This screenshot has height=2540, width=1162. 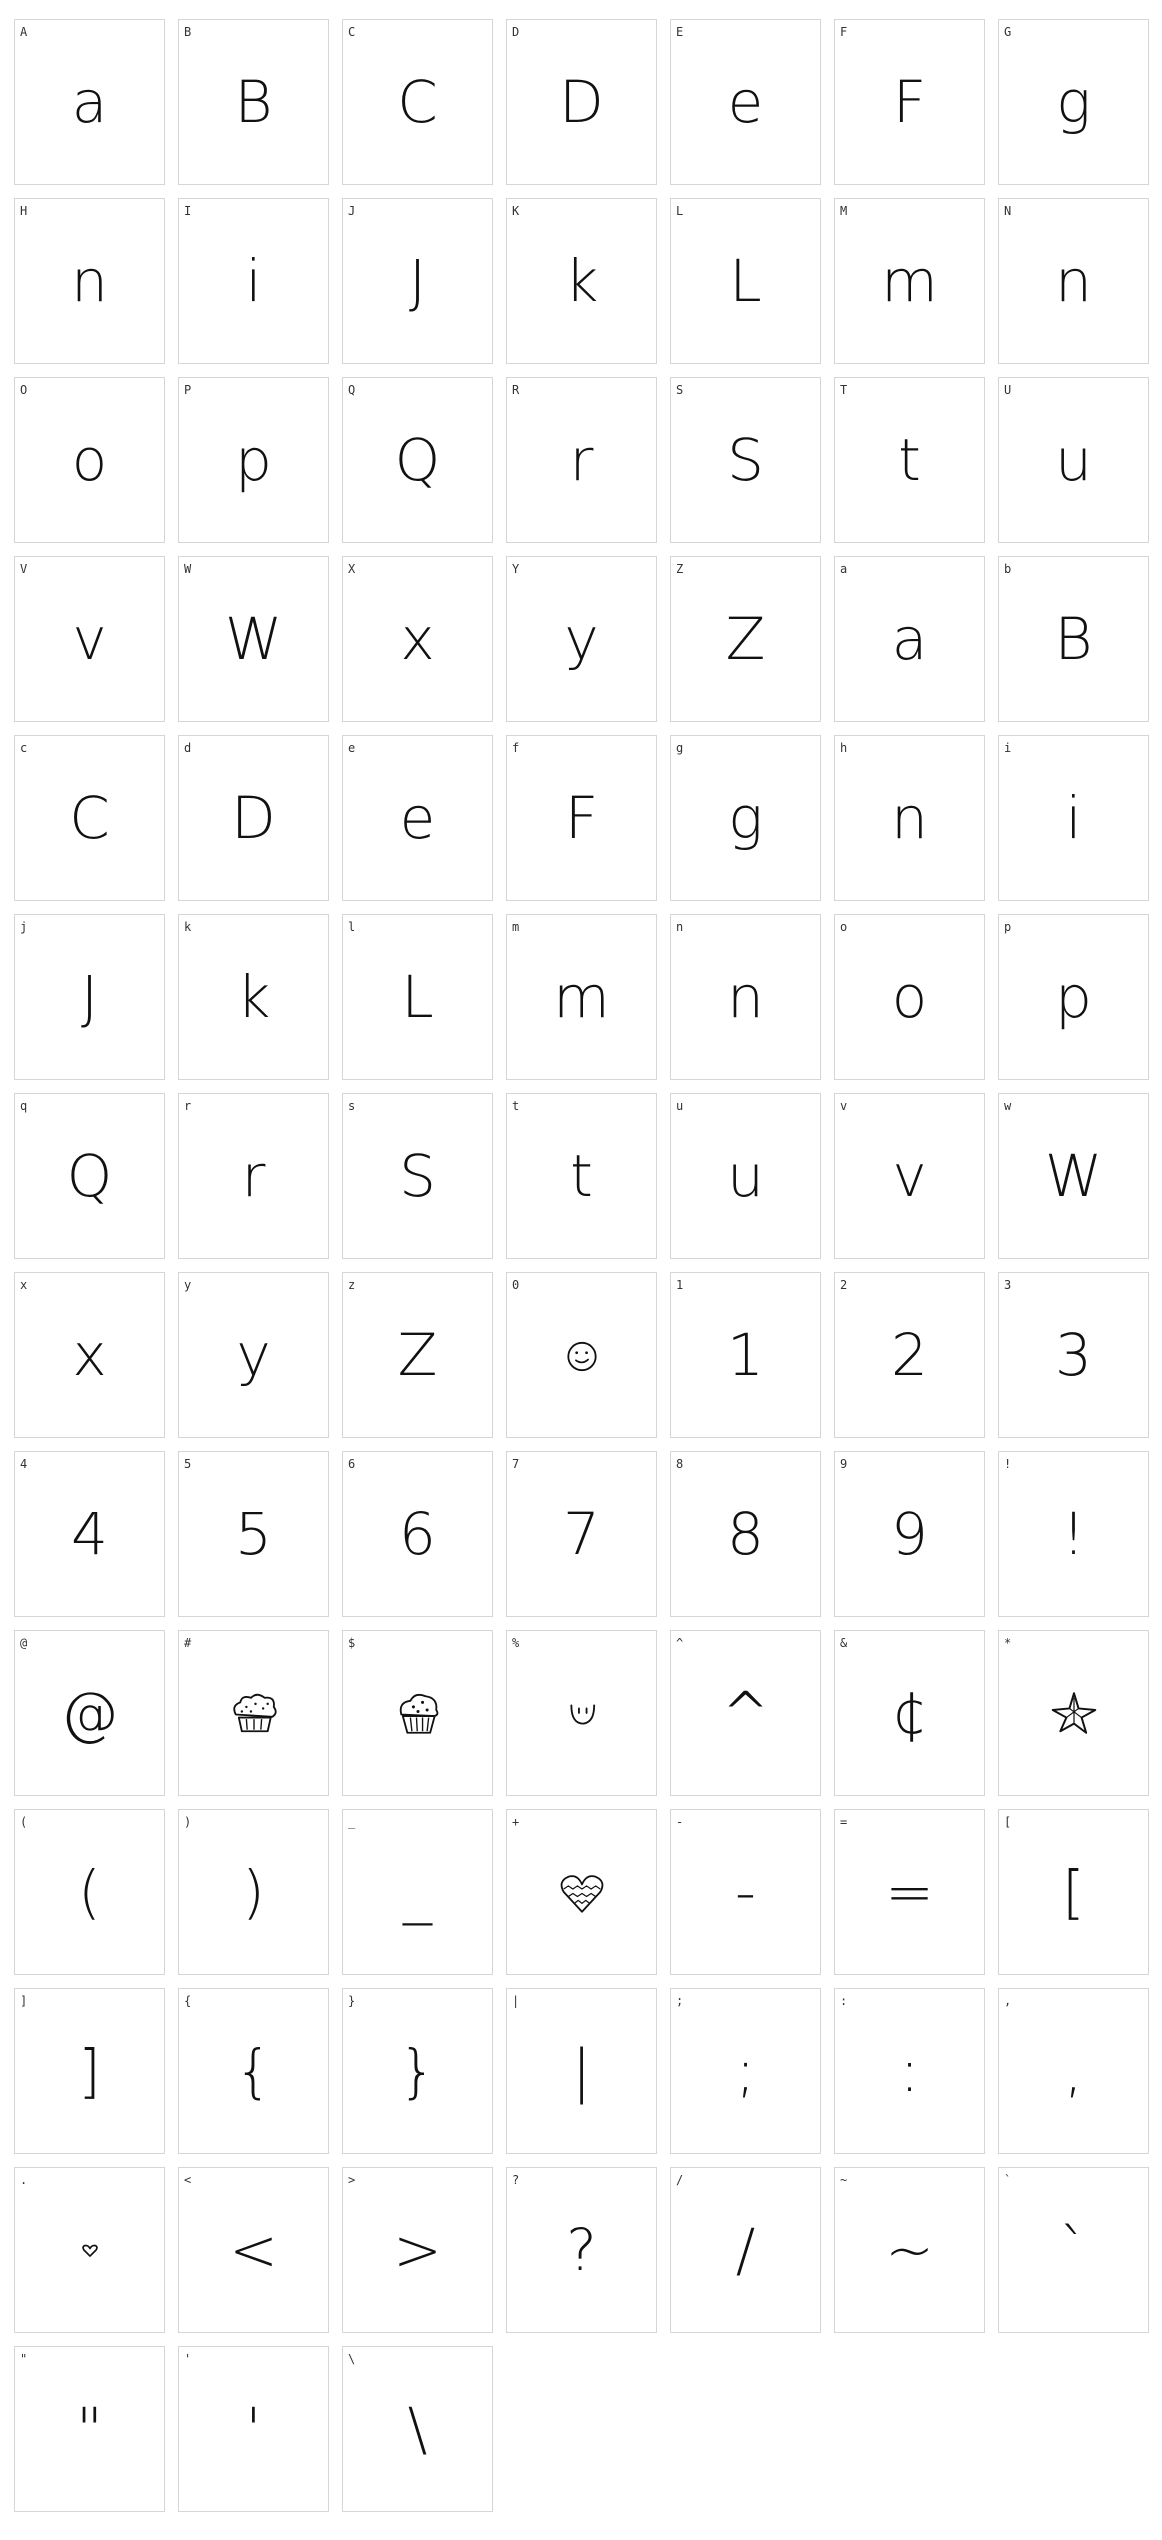 What do you see at coordinates (417, 818) in the screenshot?
I see `glyph-preview: e` at bounding box center [417, 818].